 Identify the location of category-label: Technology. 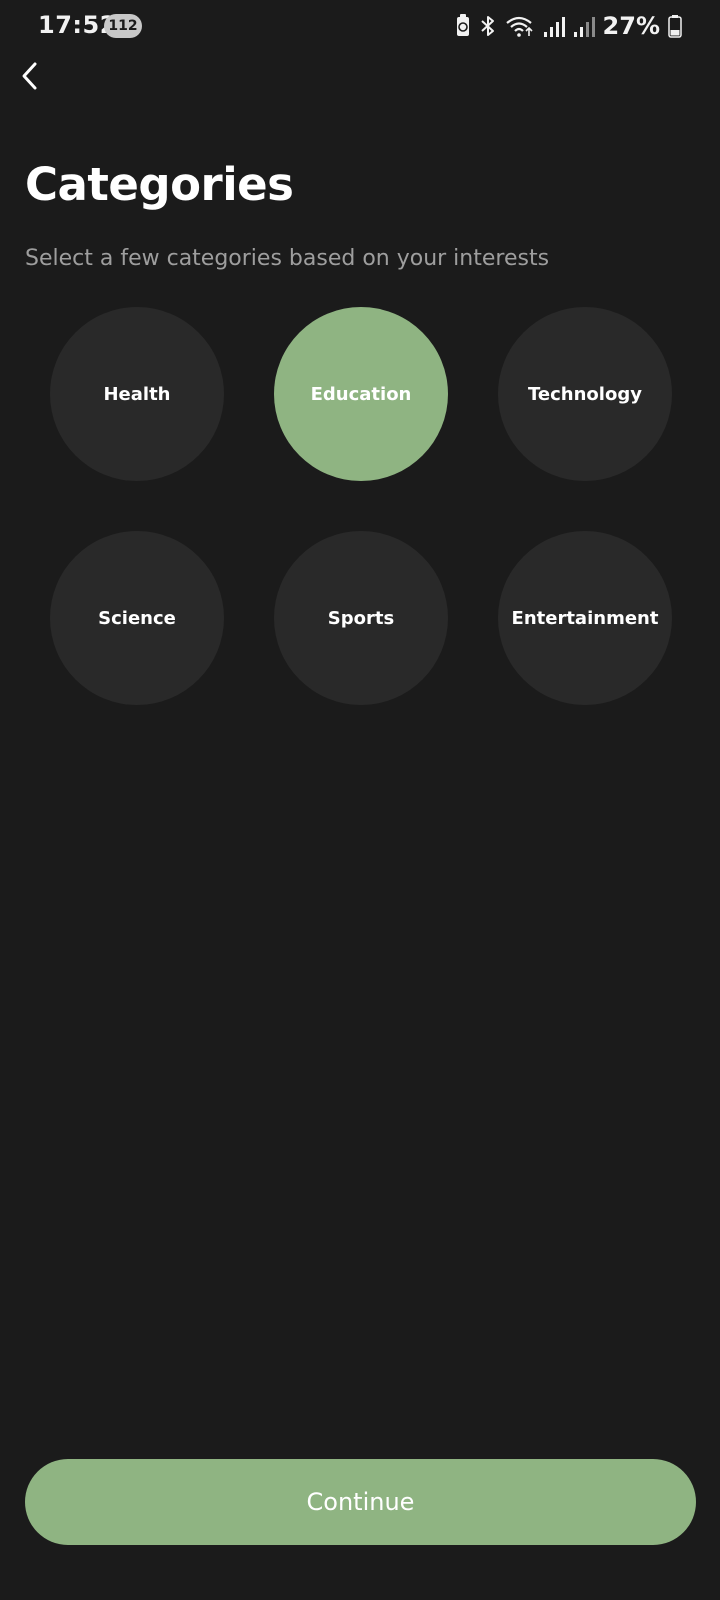
(585, 394).